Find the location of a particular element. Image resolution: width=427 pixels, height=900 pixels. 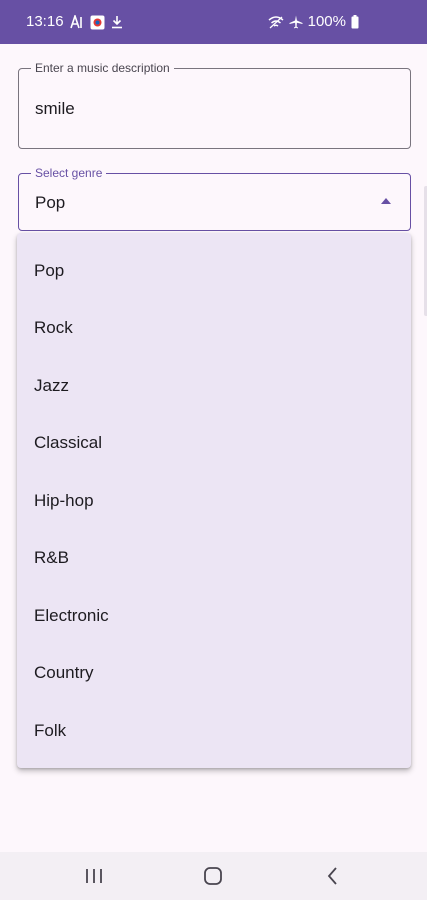

menu-item-hip-hop: Hip-hop is located at coordinates (214, 501).